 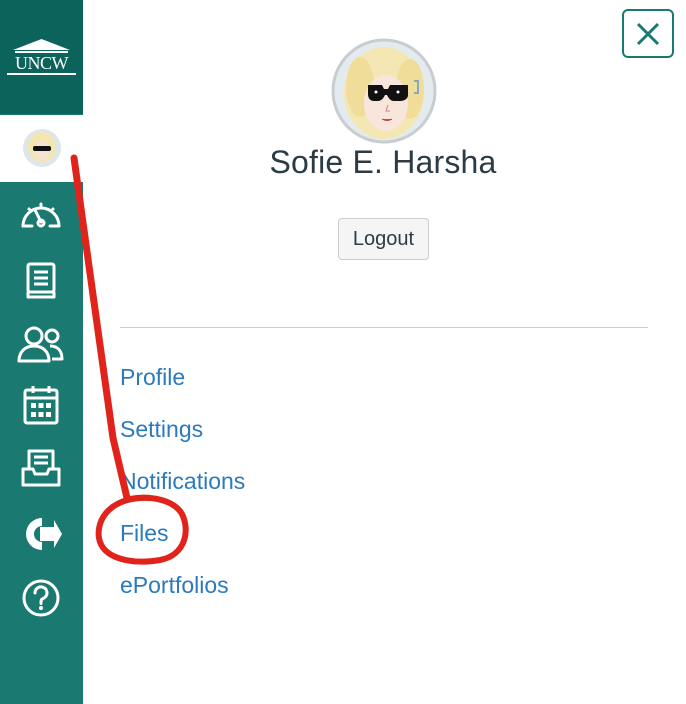 What do you see at coordinates (384, 91) in the screenshot?
I see `user-avatar` at bounding box center [384, 91].